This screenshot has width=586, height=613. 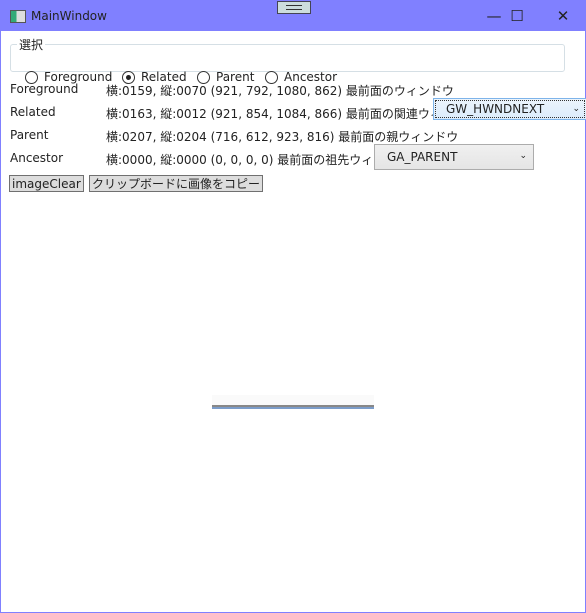 I want to click on foreground-label: Foreground, so click(x=44, y=89).